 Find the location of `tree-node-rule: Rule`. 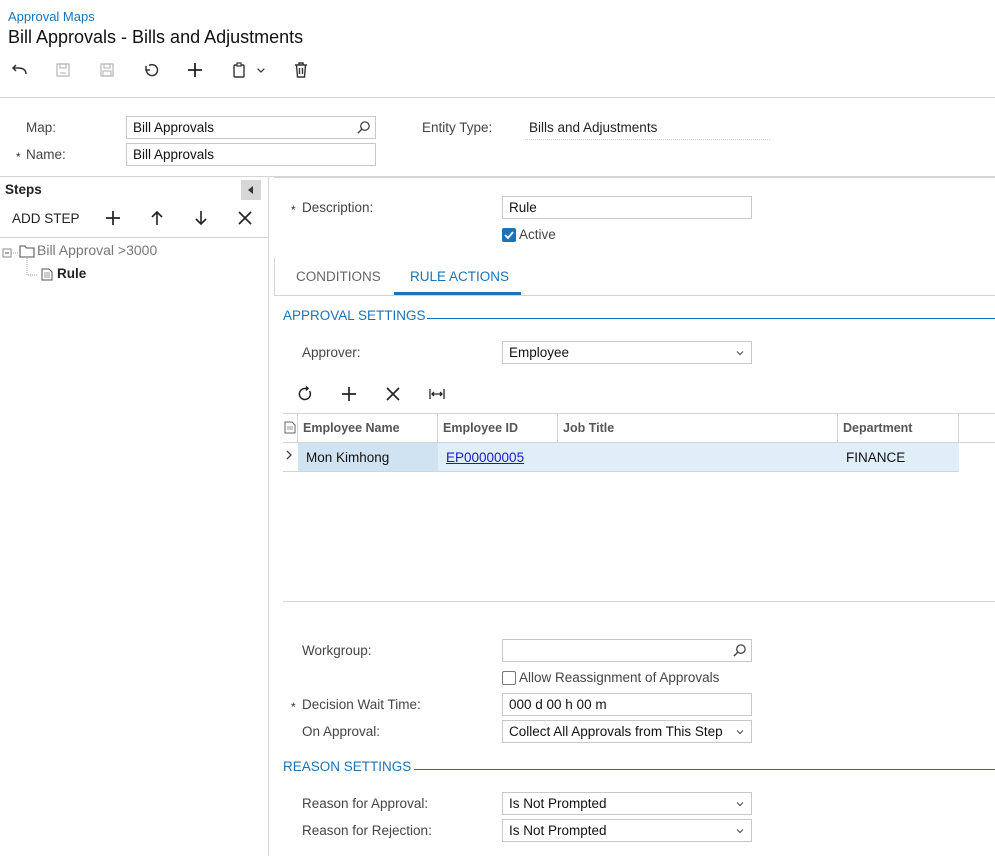

tree-node-rule: Rule is located at coordinates (71, 273).